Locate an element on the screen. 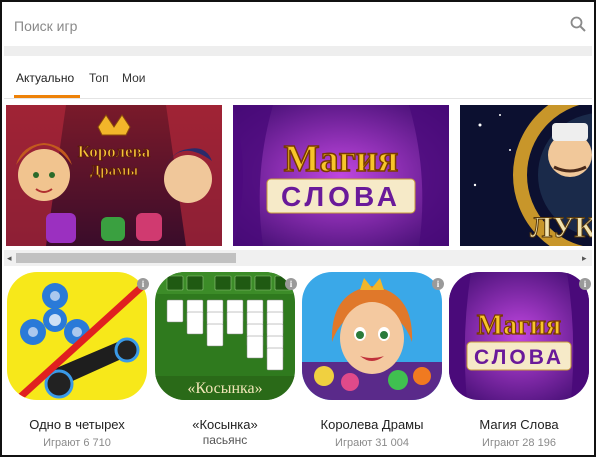 The image size is (596, 457). banner-drama-queen: Королева Драмы is located at coordinates (114, 175).